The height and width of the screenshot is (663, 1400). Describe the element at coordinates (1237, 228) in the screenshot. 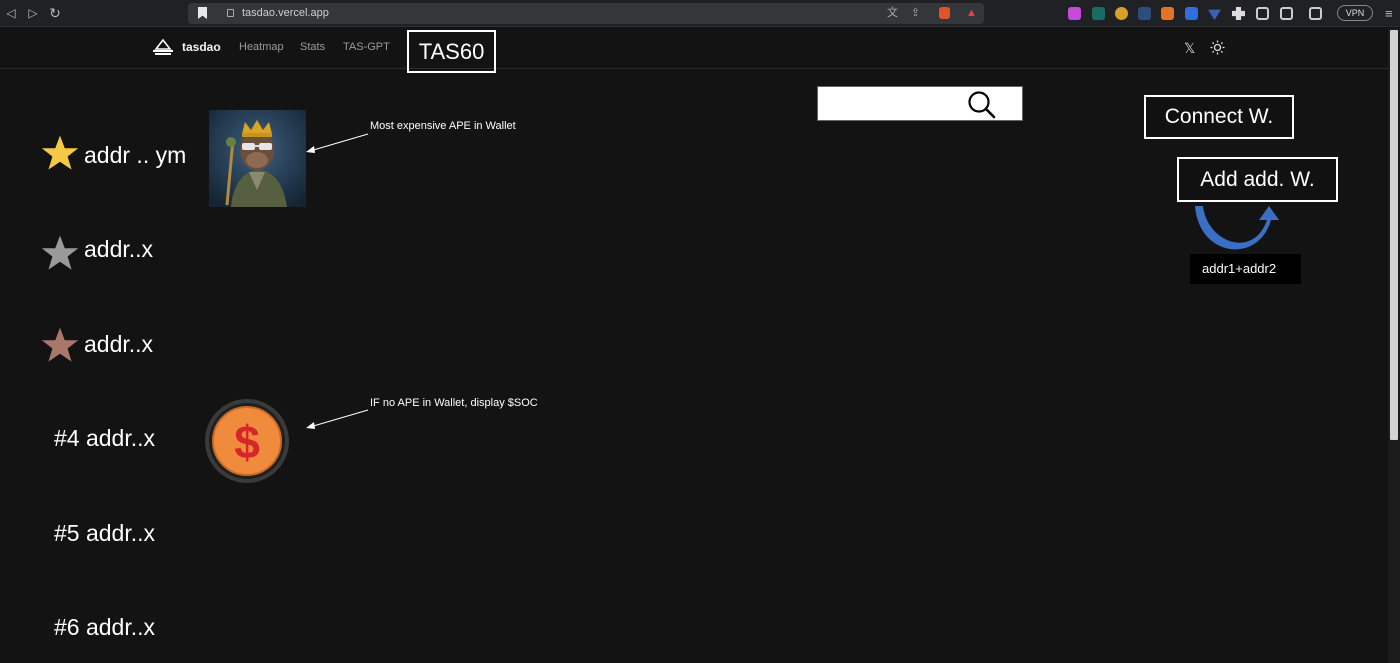

I see `curved-arrow-icon` at that location.